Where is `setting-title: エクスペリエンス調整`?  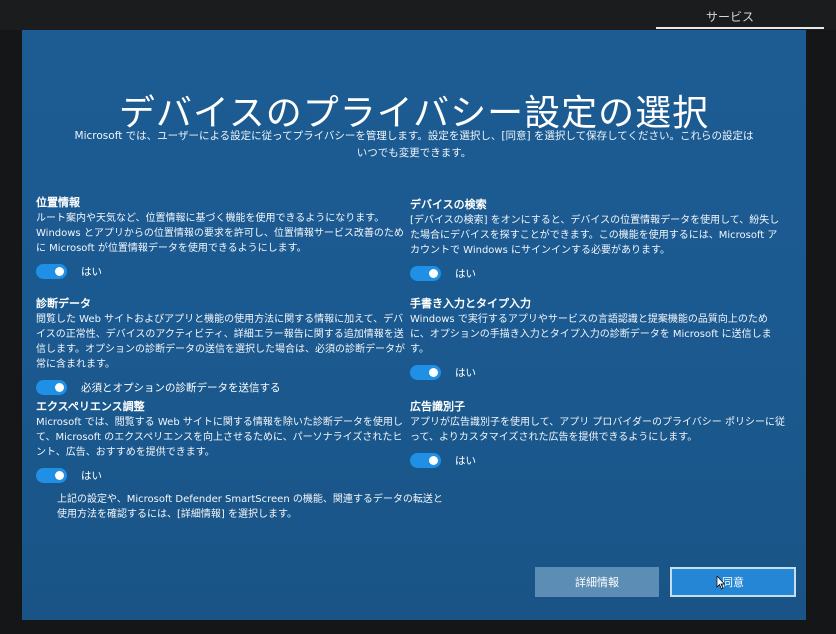 setting-title: エクスペリエンス調整 is located at coordinates (90, 406).